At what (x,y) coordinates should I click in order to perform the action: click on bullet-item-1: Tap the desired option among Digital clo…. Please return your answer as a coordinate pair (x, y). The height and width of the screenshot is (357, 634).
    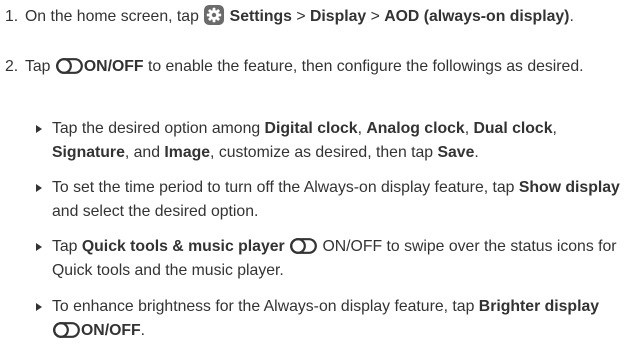
    Looking at the image, I should click on (314, 141).